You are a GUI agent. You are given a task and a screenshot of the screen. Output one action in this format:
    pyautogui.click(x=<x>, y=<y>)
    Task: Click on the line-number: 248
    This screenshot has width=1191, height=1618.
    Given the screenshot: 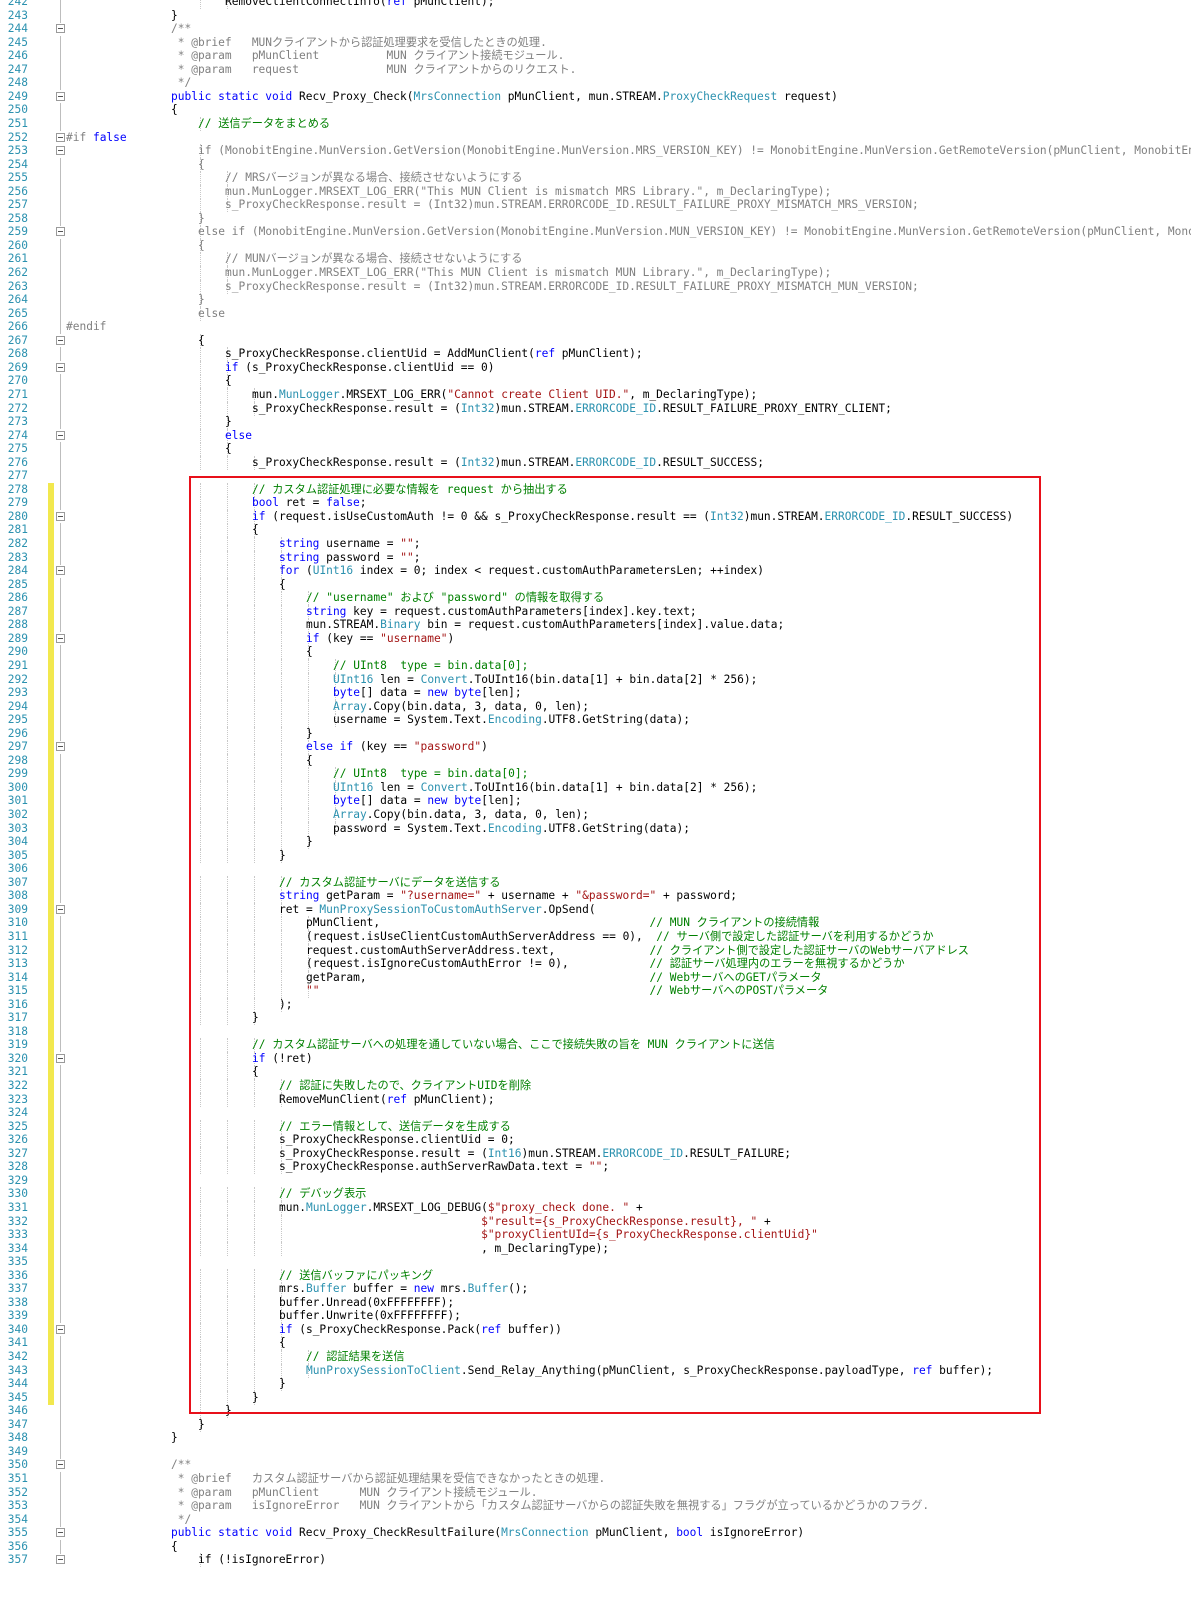 What is the action you would take?
    pyautogui.click(x=17, y=83)
    